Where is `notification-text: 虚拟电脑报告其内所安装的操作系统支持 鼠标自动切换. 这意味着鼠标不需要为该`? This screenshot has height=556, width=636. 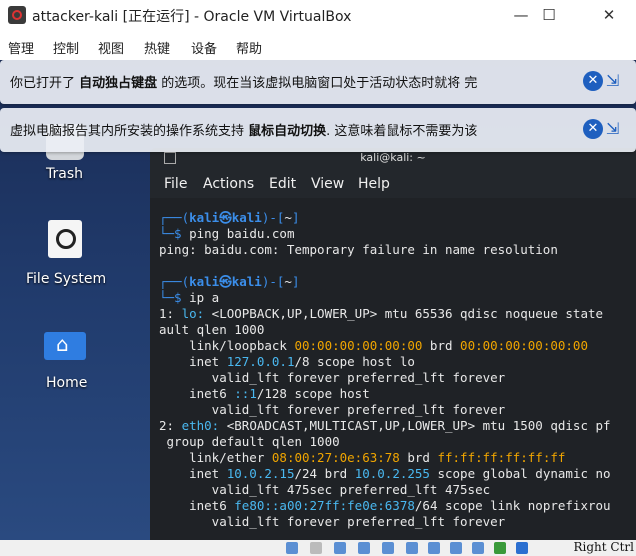
notification-text: 虚拟电脑报告其内所安装的操作系统支持 鼠标自动切换. 这意味着鼠标不需要为该 is located at coordinates (244, 131).